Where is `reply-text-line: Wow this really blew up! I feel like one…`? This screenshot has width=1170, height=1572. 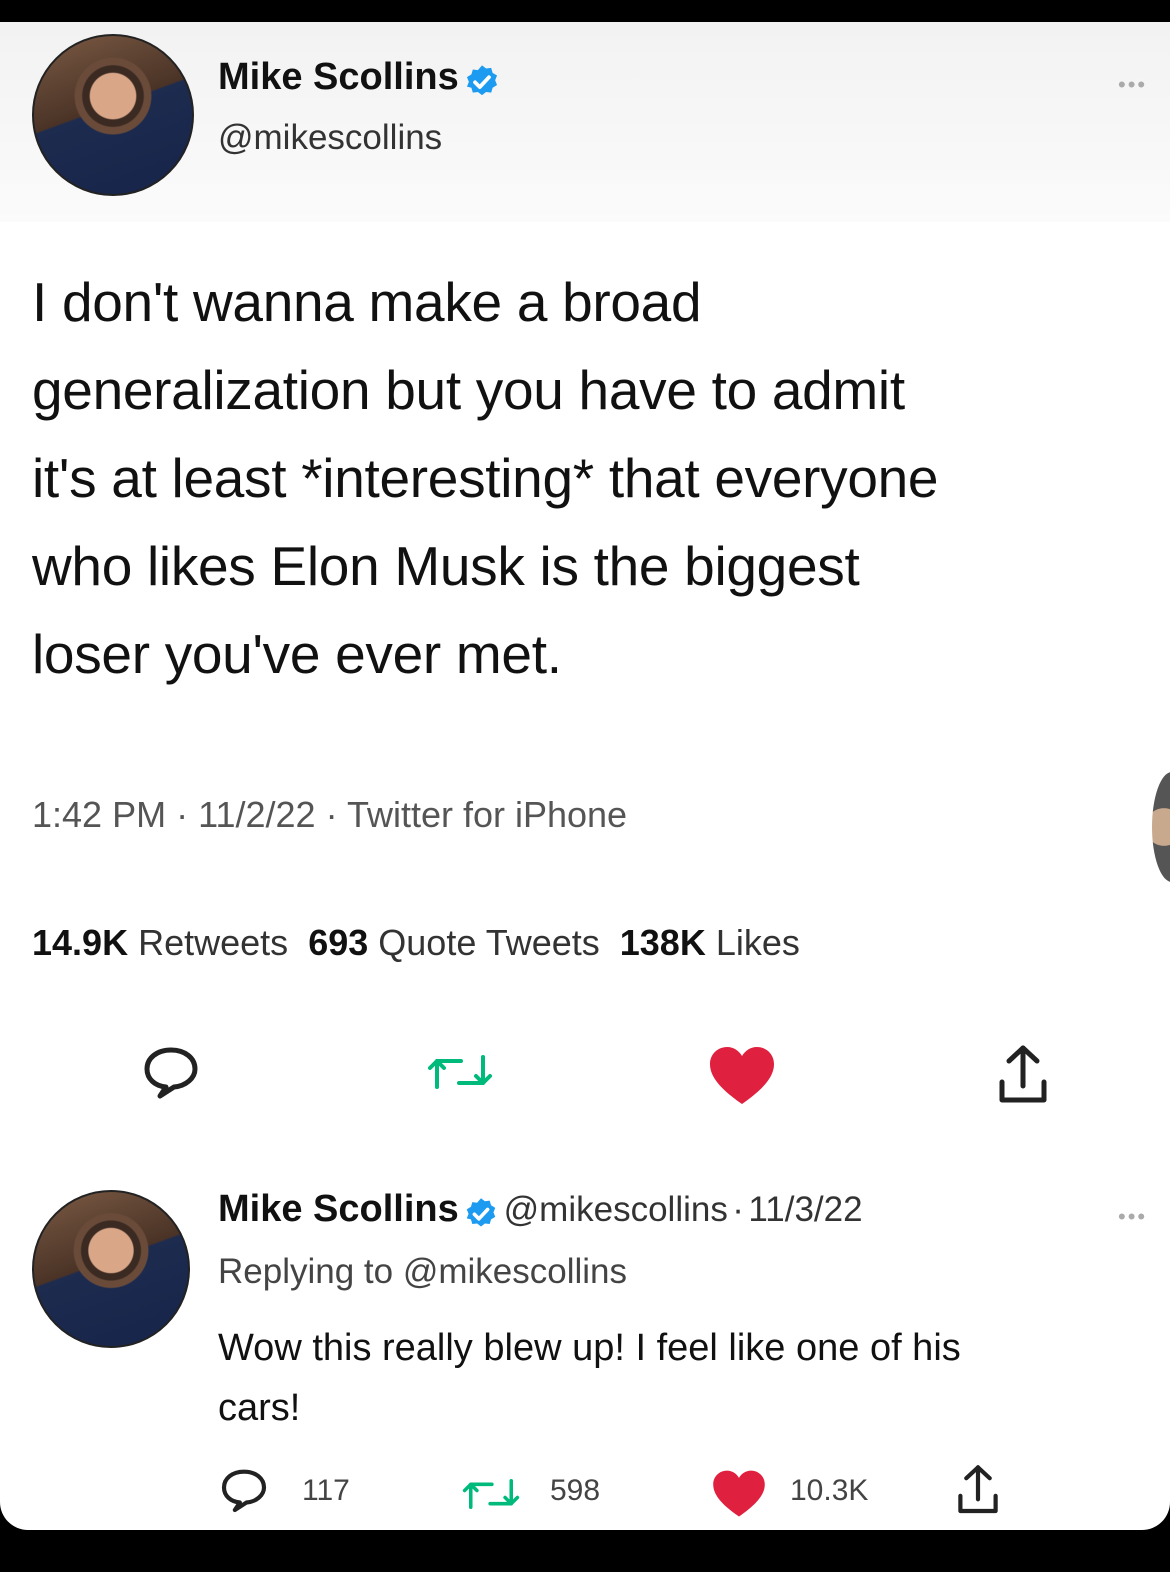 reply-text-line: Wow this really blew up! I feel like one… is located at coordinates (589, 1348).